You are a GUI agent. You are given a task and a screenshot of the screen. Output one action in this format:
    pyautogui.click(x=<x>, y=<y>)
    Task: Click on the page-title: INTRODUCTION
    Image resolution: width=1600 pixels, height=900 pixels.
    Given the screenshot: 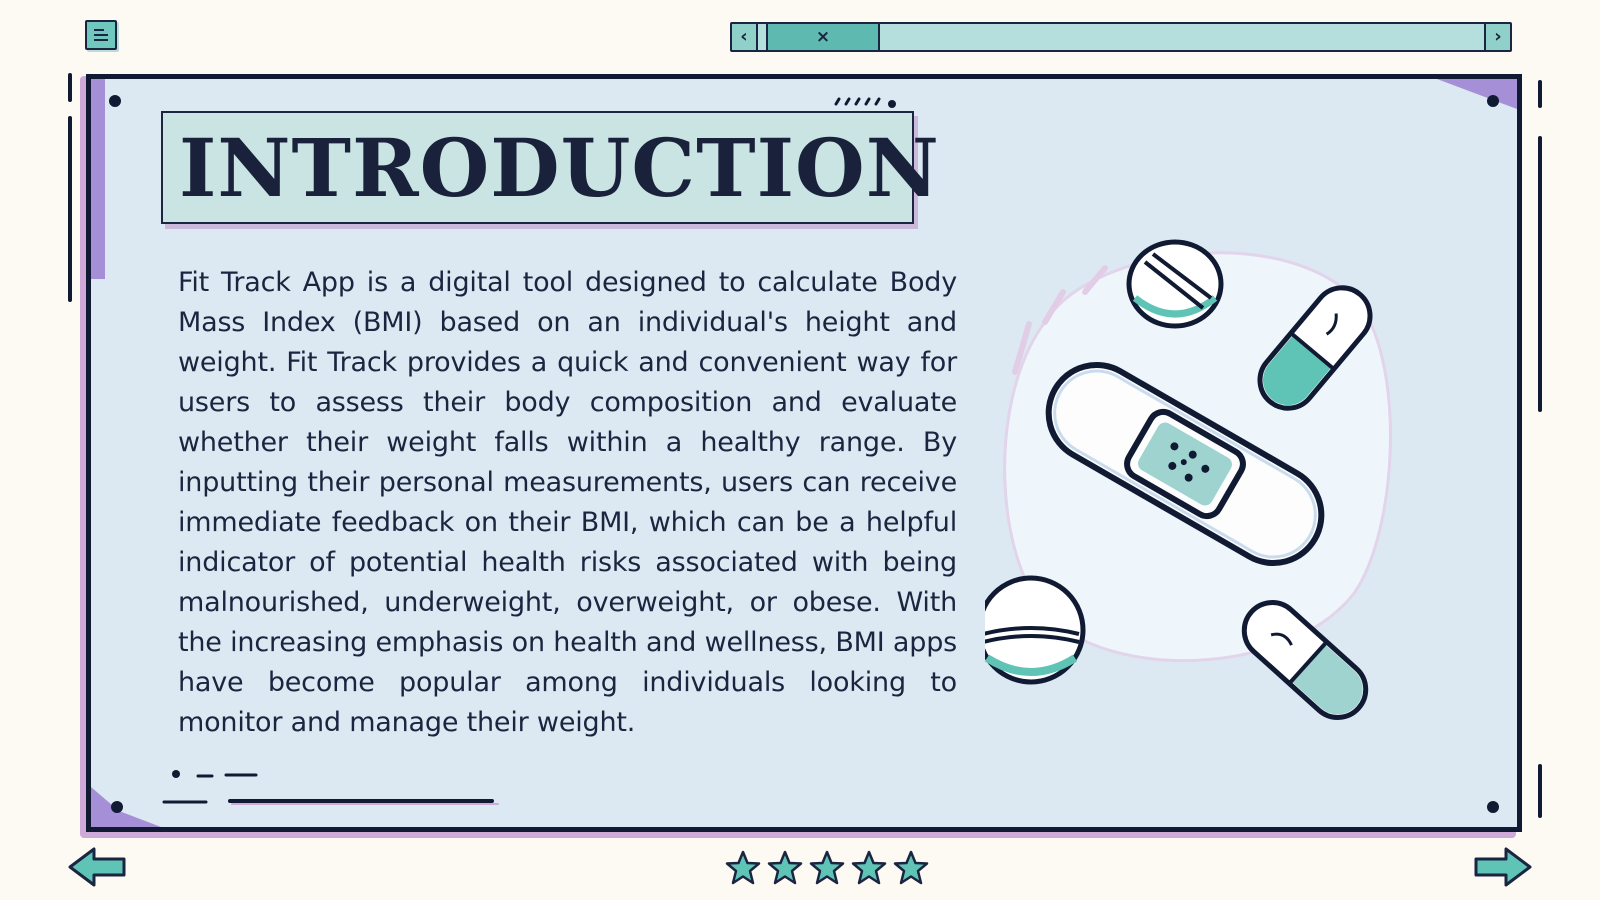 What is the action you would take?
    pyautogui.click(x=559, y=168)
    